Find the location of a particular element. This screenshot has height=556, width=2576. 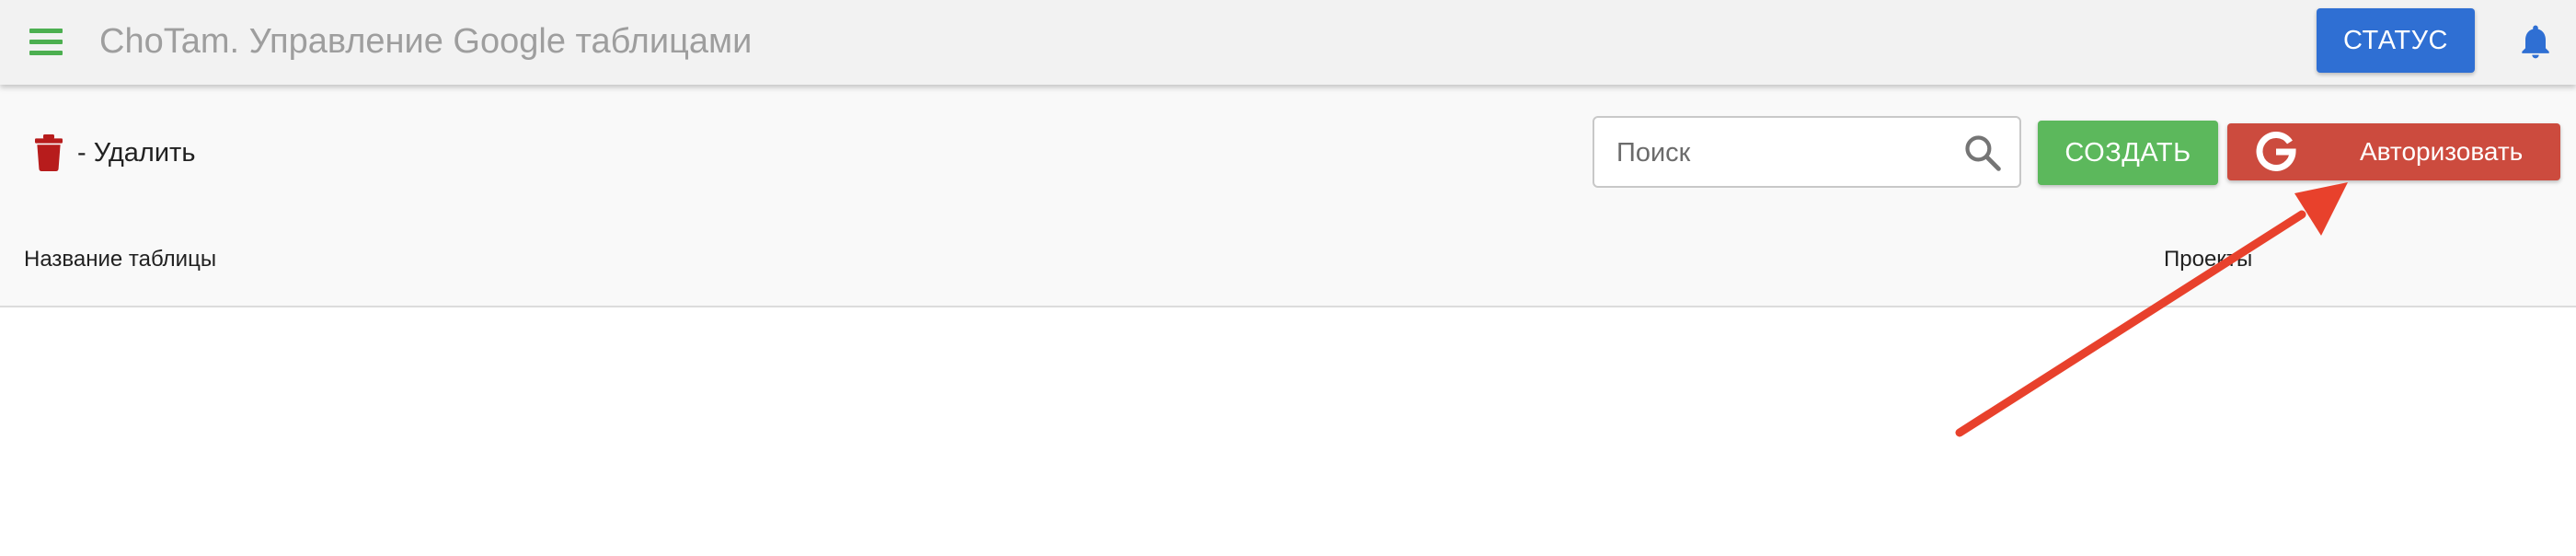

authorize-button: Авторизовать is located at coordinates (2393, 151).